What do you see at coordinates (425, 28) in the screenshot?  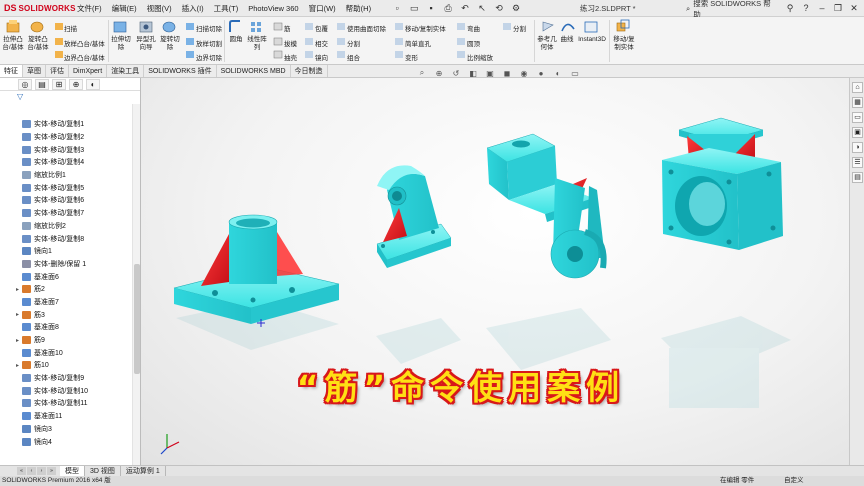 I see `move-copy-body-button: 移动/复制实体` at bounding box center [425, 28].